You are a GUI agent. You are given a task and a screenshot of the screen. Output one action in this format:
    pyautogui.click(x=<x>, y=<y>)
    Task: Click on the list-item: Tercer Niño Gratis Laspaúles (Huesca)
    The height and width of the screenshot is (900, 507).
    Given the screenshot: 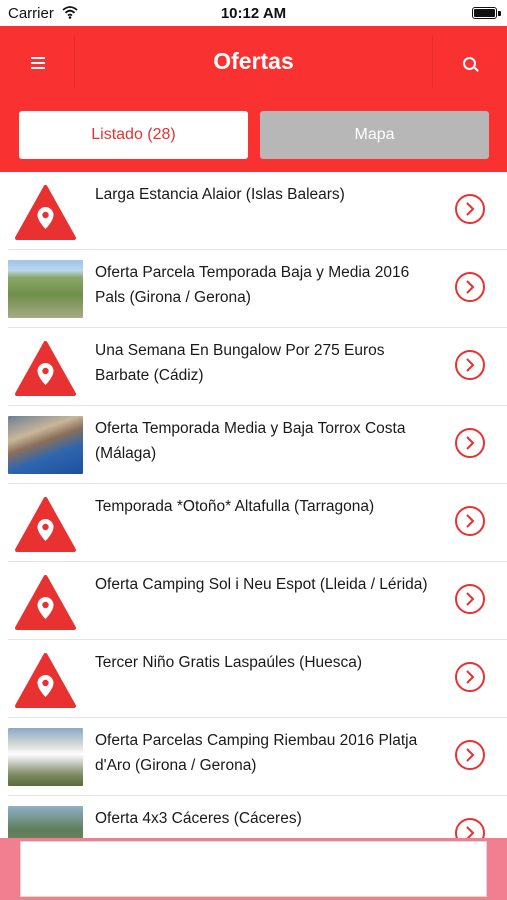 What is the action you would take?
    pyautogui.click(x=257, y=679)
    